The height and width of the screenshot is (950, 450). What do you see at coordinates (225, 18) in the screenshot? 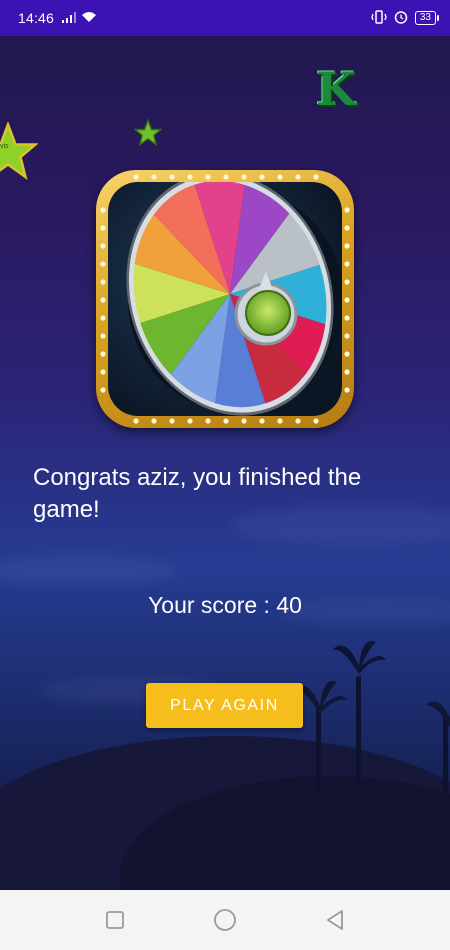
I see `status-bar: 14:46 33` at bounding box center [225, 18].